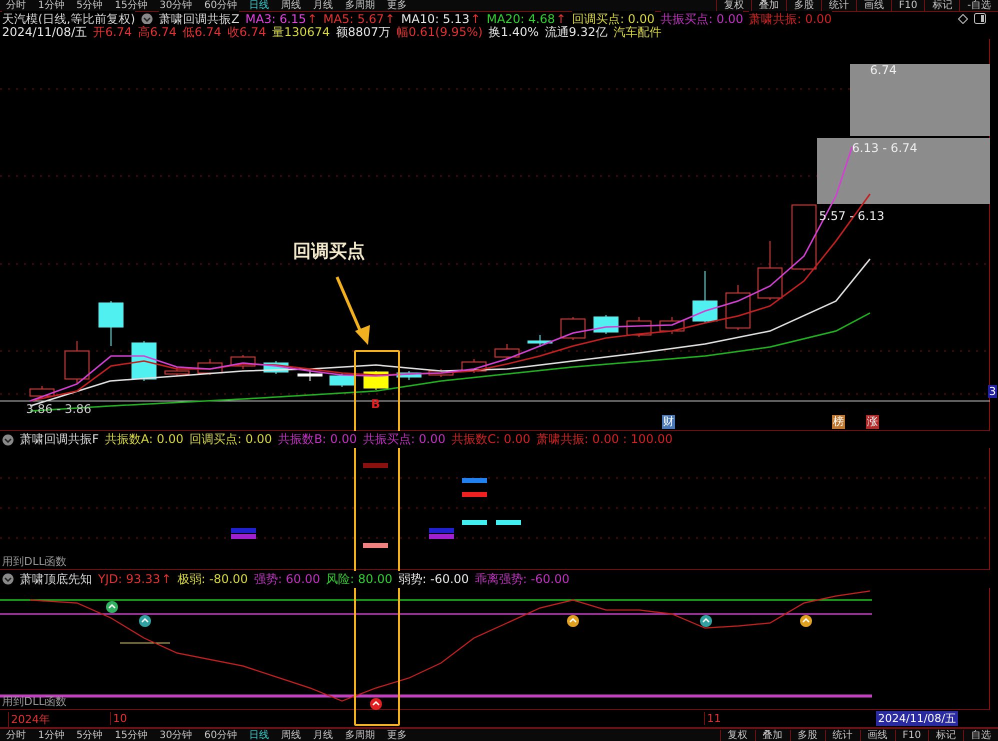 The height and width of the screenshot is (741, 998). I want to click on dll-note: 用到DLL函数, so click(34, 702).